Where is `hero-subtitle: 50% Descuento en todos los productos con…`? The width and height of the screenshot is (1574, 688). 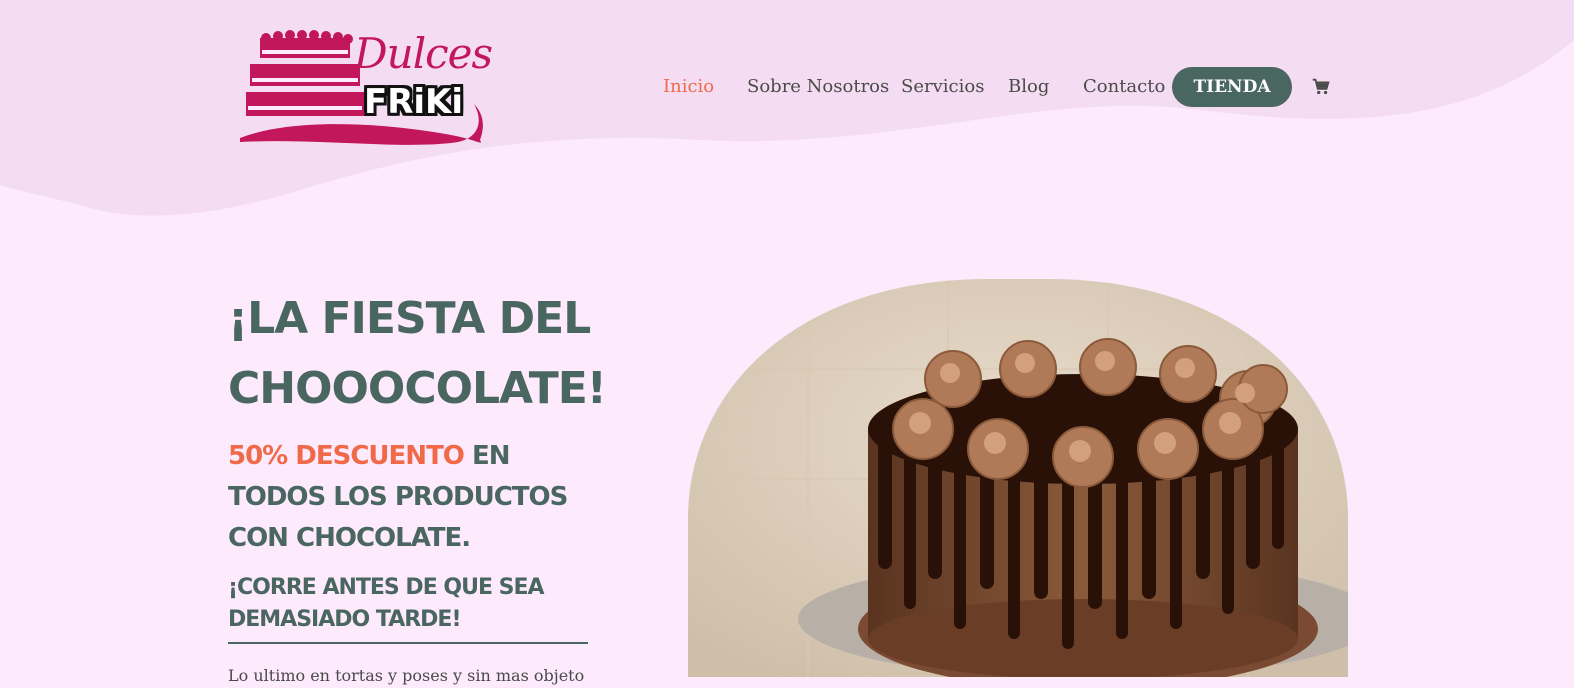 hero-subtitle: 50% Descuento en todos los productos con… is located at coordinates (408, 497).